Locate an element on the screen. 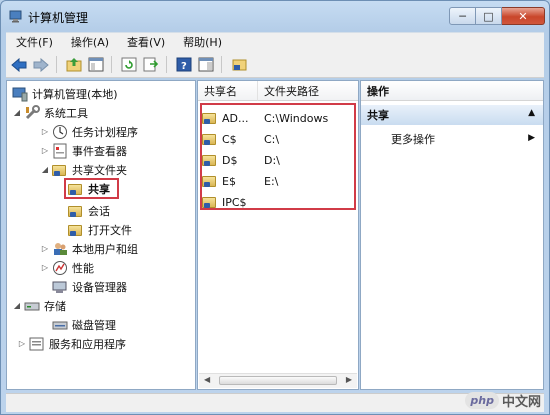  computer-icon is located at coordinates (20, 94).